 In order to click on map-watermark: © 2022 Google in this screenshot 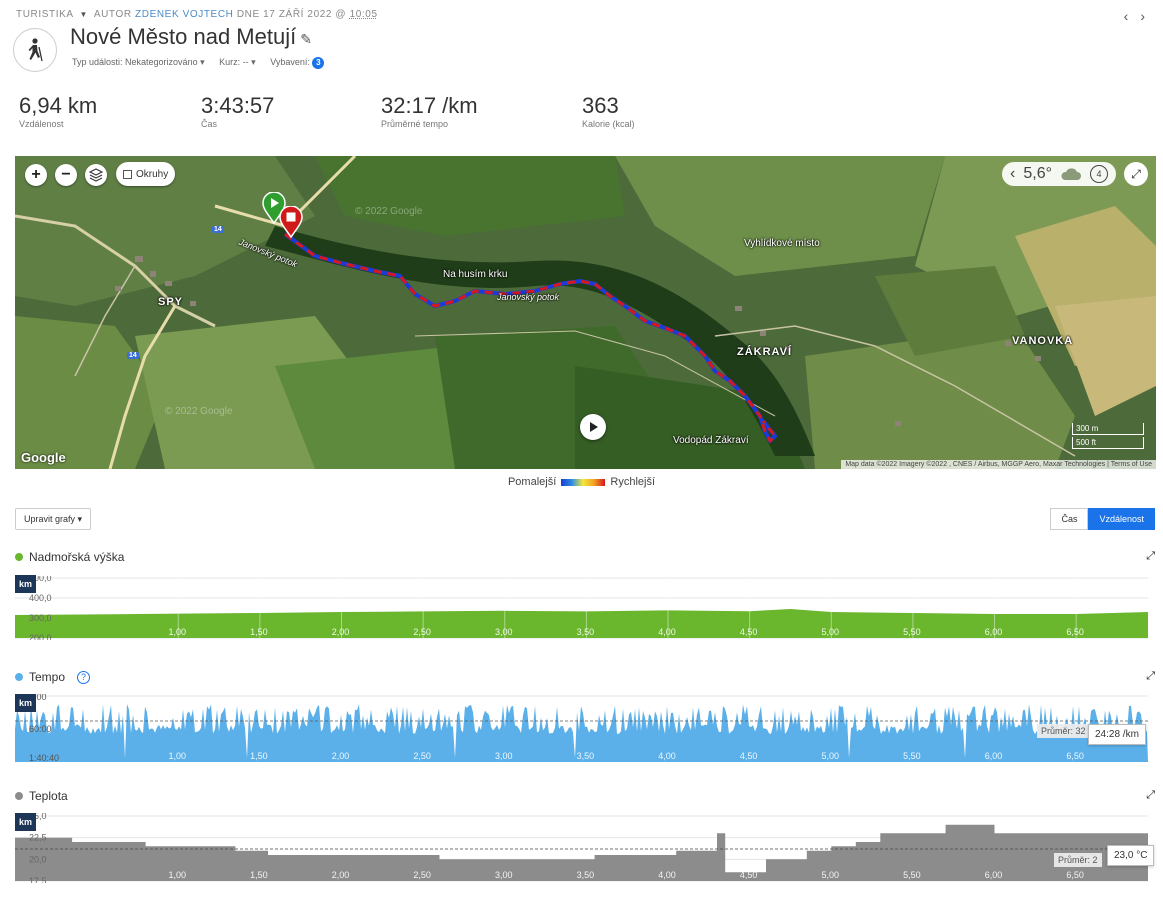, I will do `click(389, 211)`.